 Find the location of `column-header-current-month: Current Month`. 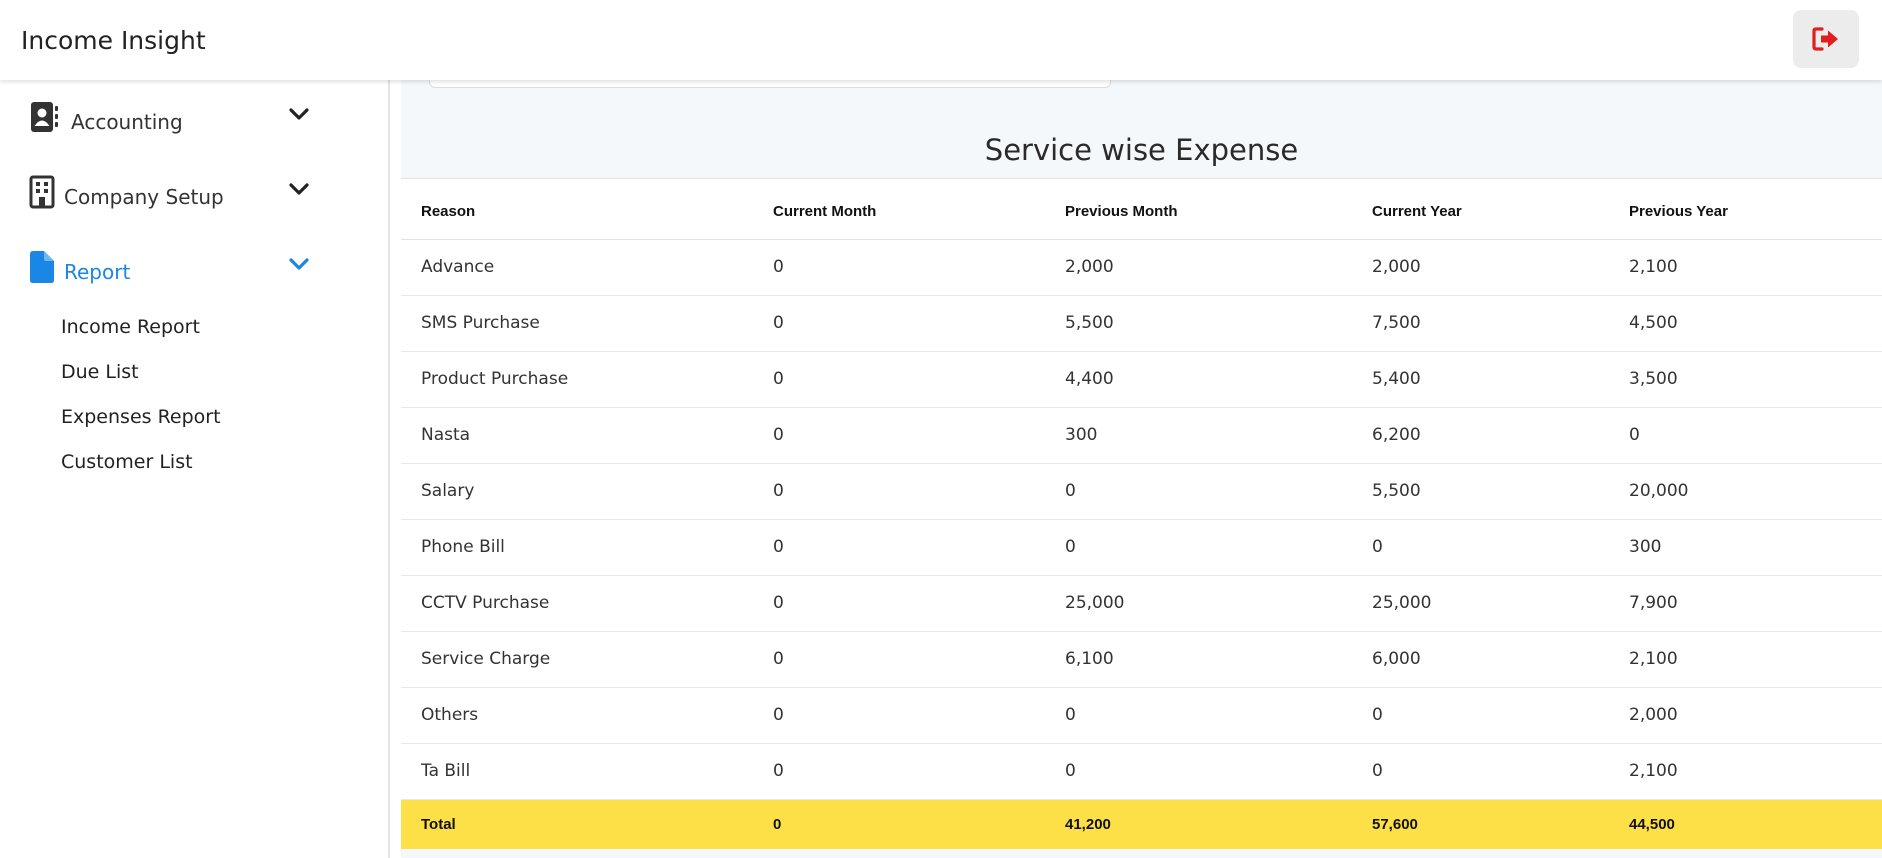

column-header-current-month: Current Month is located at coordinates (899, 209).